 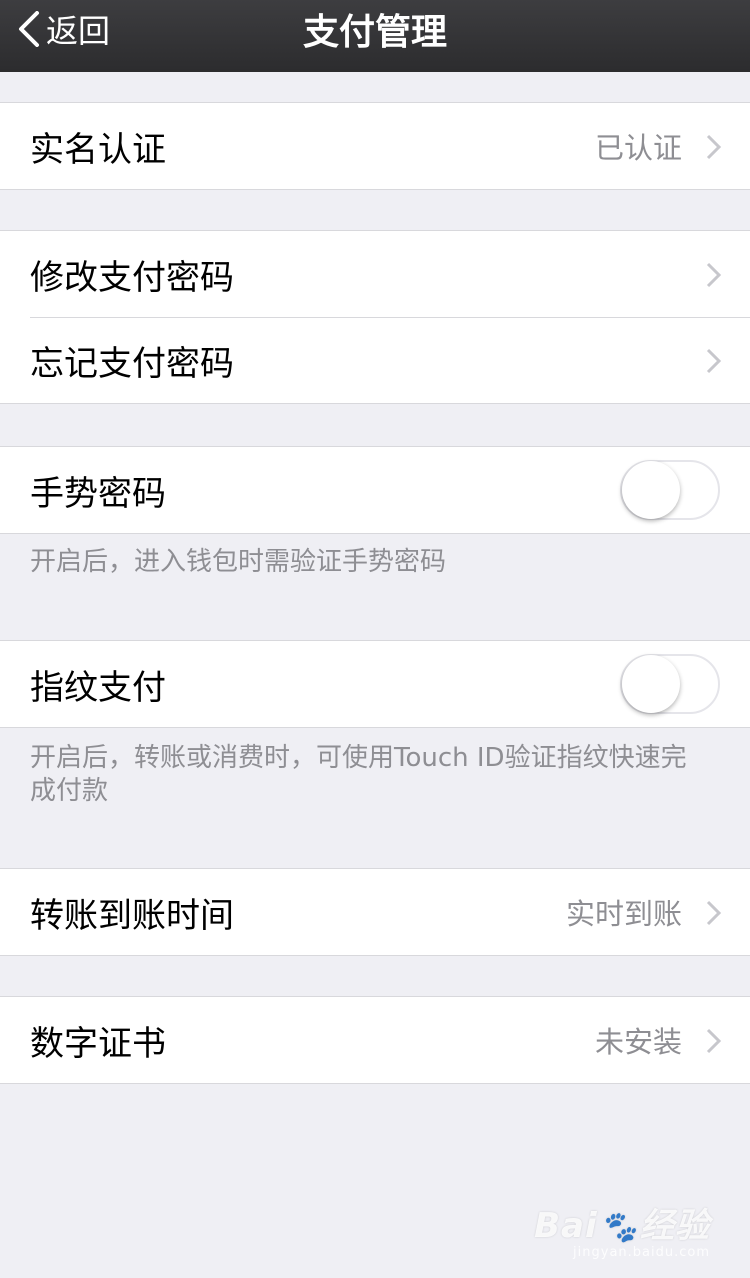 I want to click on row-label: 忘记支付密码, so click(x=132, y=363).